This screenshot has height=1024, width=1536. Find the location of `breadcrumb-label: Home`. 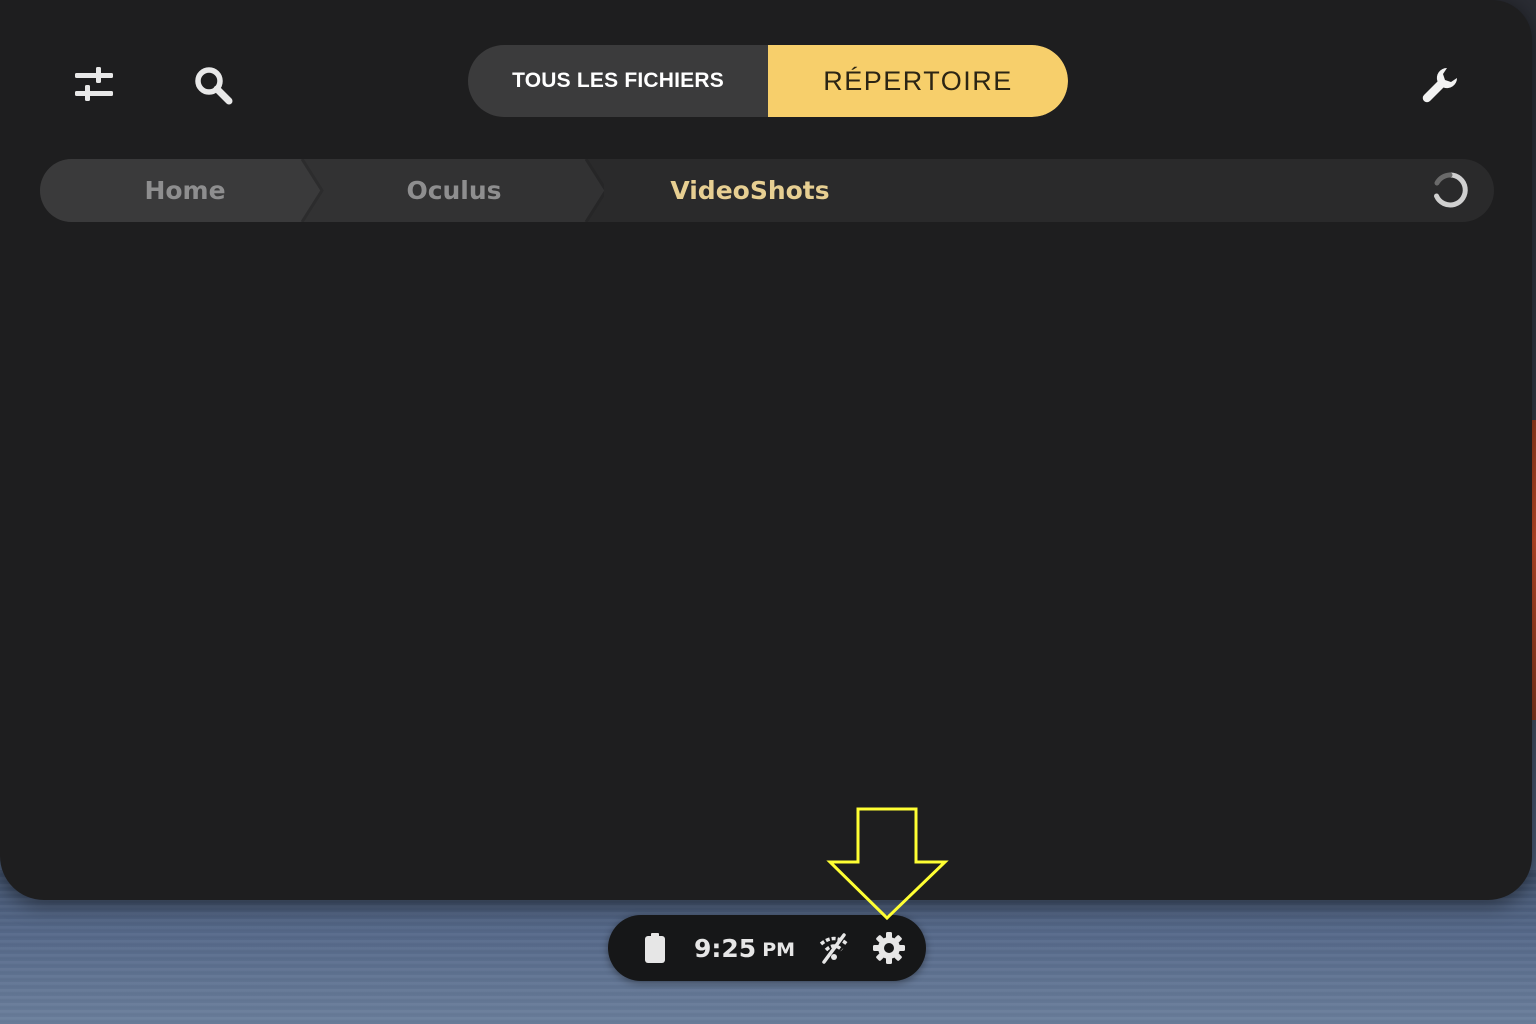

breadcrumb-label: Home is located at coordinates (185, 190).